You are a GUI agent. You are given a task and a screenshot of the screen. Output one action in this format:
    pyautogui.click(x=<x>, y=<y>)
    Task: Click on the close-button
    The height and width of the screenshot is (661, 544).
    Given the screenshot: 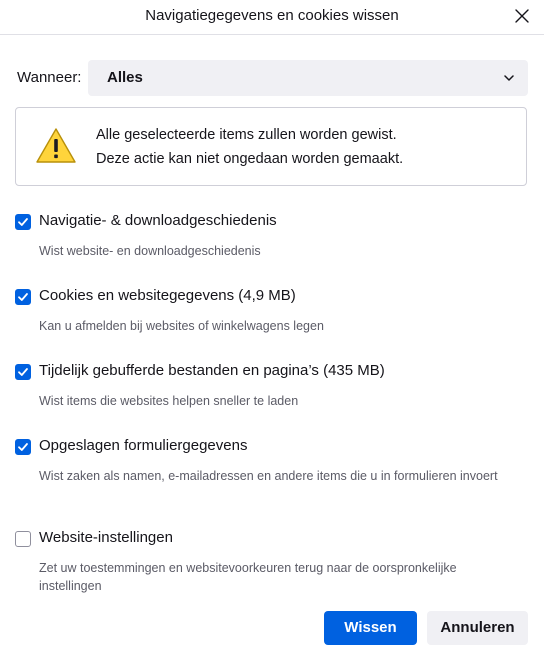 What is the action you would take?
    pyautogui.click(x=522, y=16)
    